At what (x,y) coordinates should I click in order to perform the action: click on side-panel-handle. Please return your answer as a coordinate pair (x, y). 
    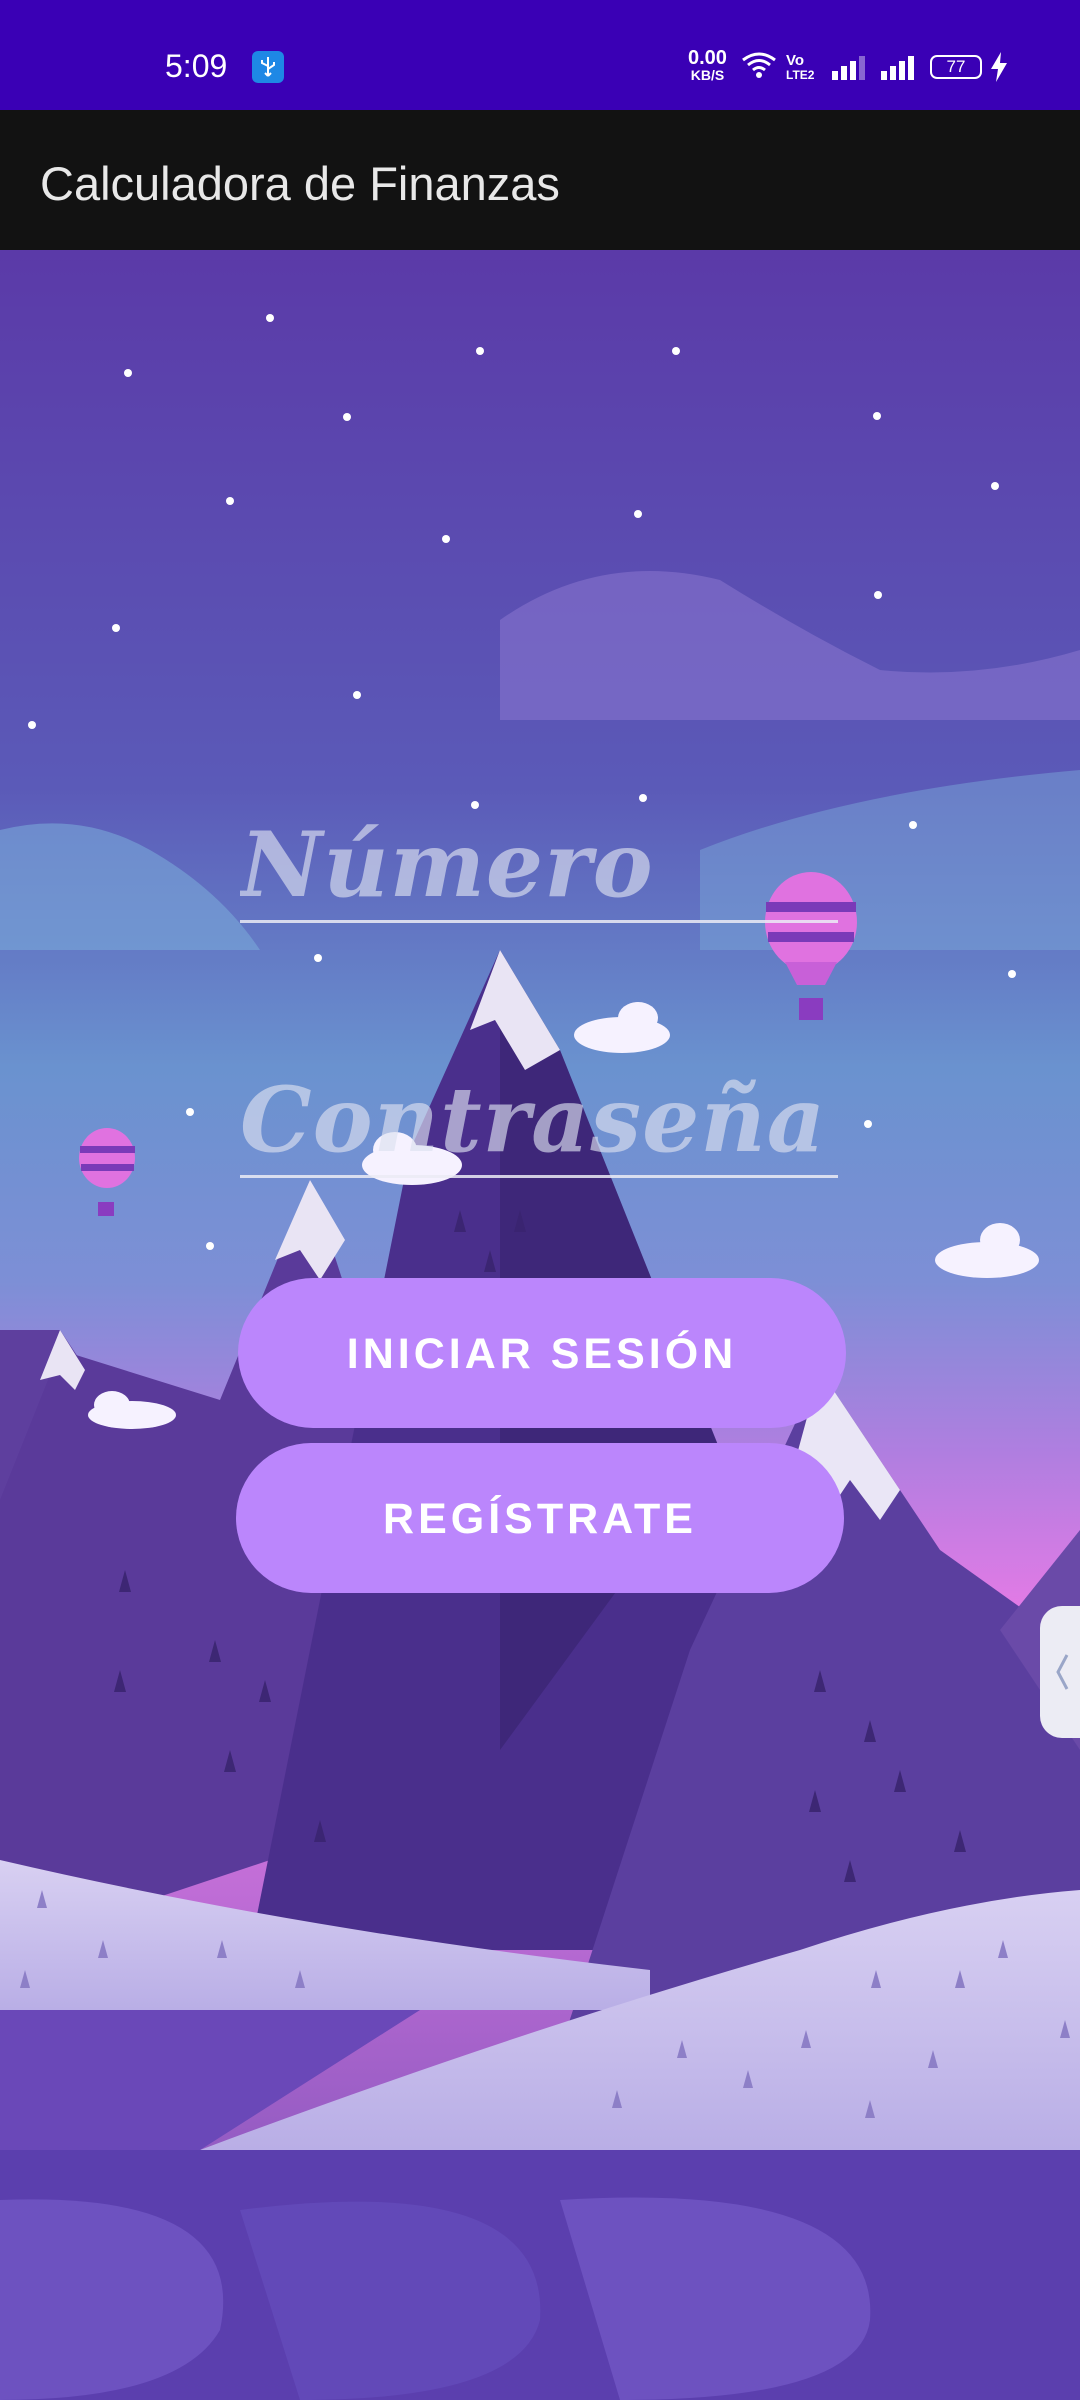
    Looking at the image, I should click on (1060, 1672).